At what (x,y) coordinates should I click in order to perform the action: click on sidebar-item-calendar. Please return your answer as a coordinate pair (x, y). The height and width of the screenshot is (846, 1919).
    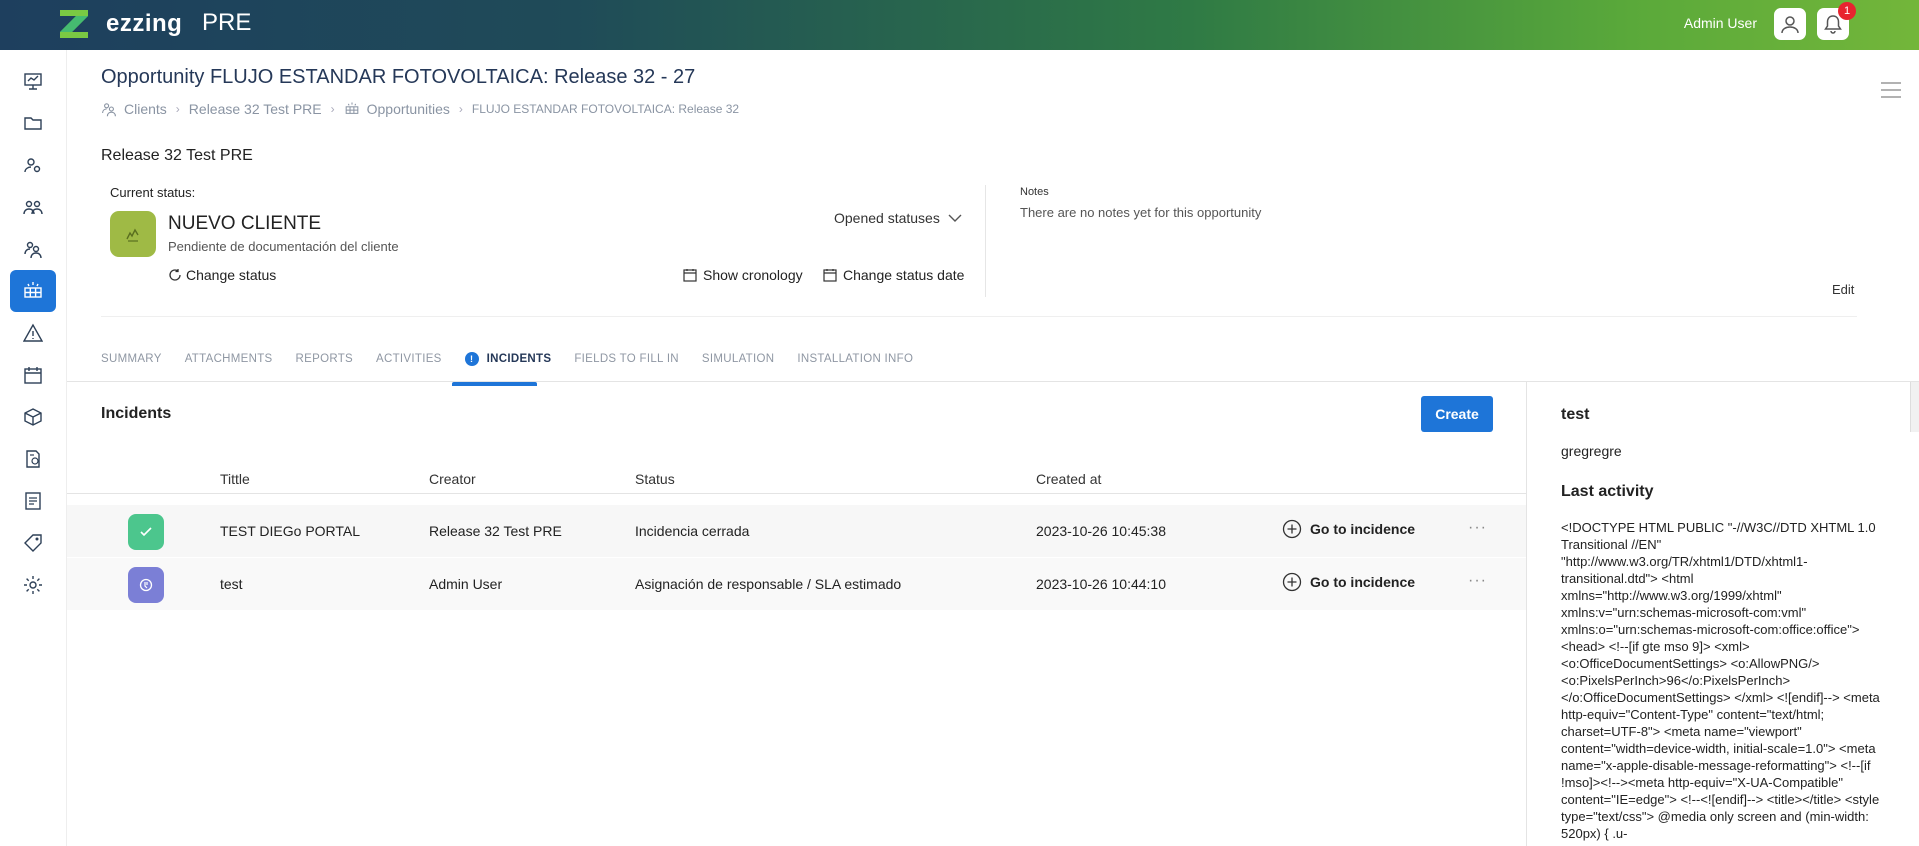
    Looking at the image, I should click on (33, 375).